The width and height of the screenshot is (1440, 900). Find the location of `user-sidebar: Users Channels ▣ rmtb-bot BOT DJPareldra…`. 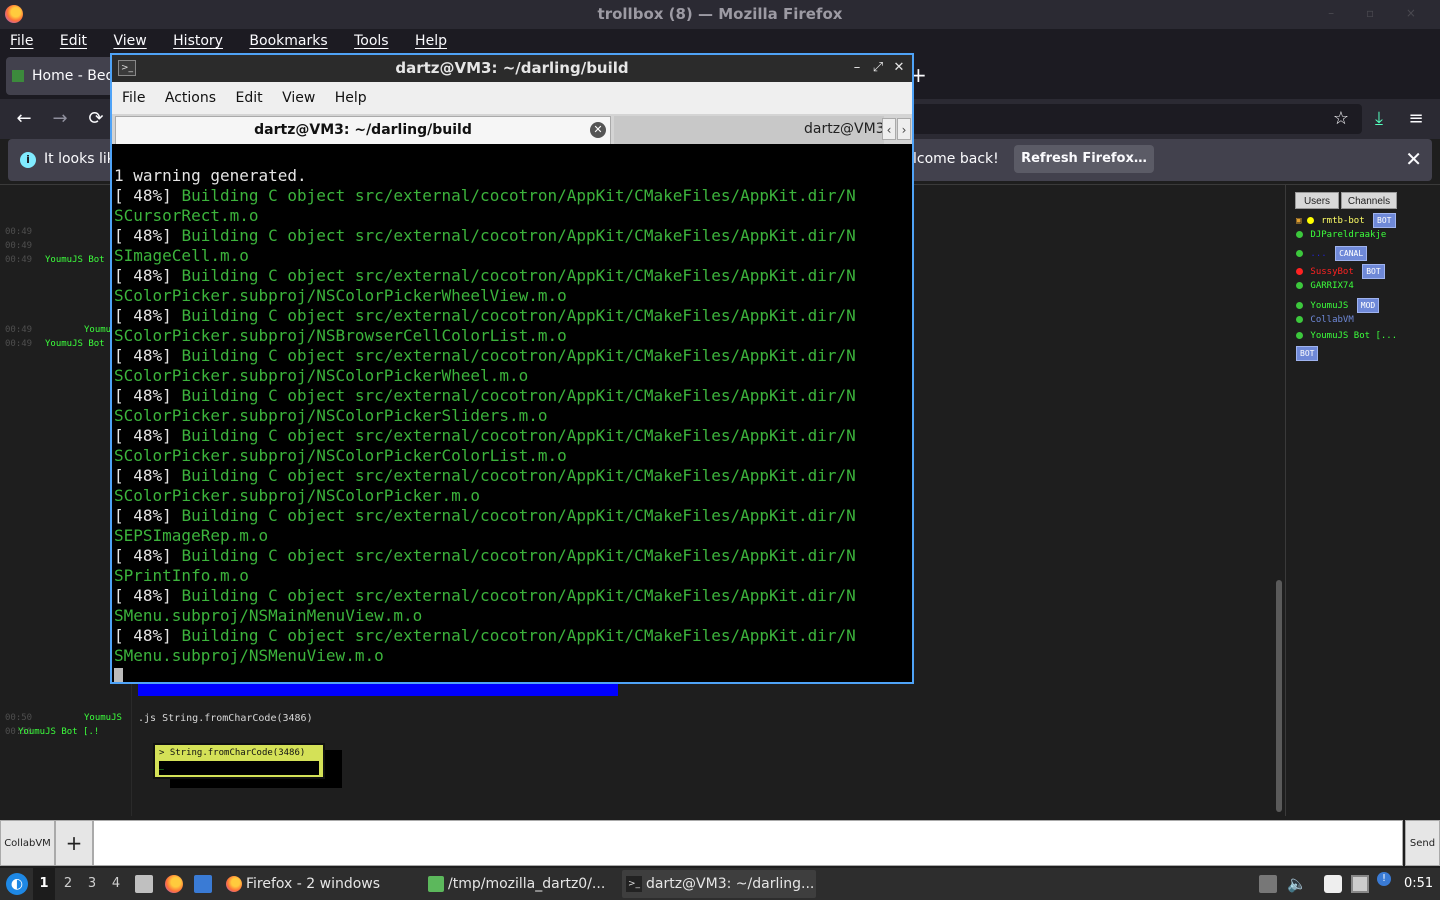

user-sidebar: Users Channels ▣ rmtb-bot BOT DJPareldra… is located at coordinates (1365, 501).